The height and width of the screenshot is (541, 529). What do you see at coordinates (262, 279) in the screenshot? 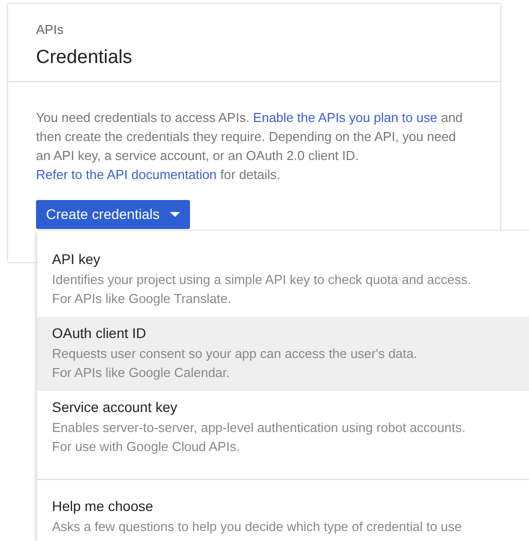
I see `menu-item-description: Identifies your project using a simple API key to check quota and access.` at bounding box center [262, 279].